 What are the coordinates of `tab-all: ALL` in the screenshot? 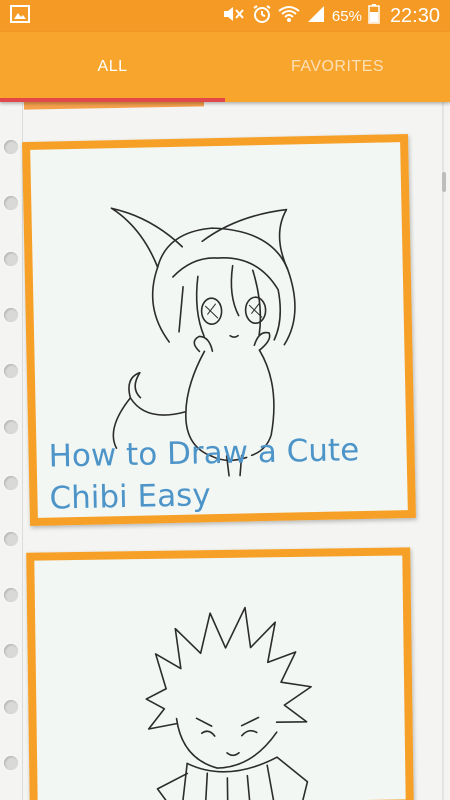 It's located at (112, 67).